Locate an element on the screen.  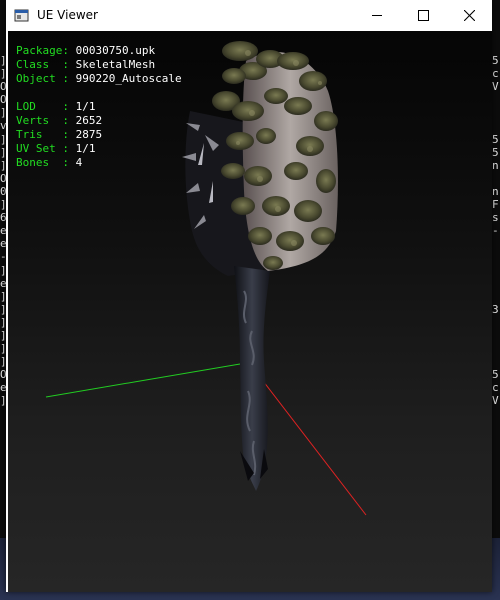
info-key: LOD : is located at coordinates (42, 106).